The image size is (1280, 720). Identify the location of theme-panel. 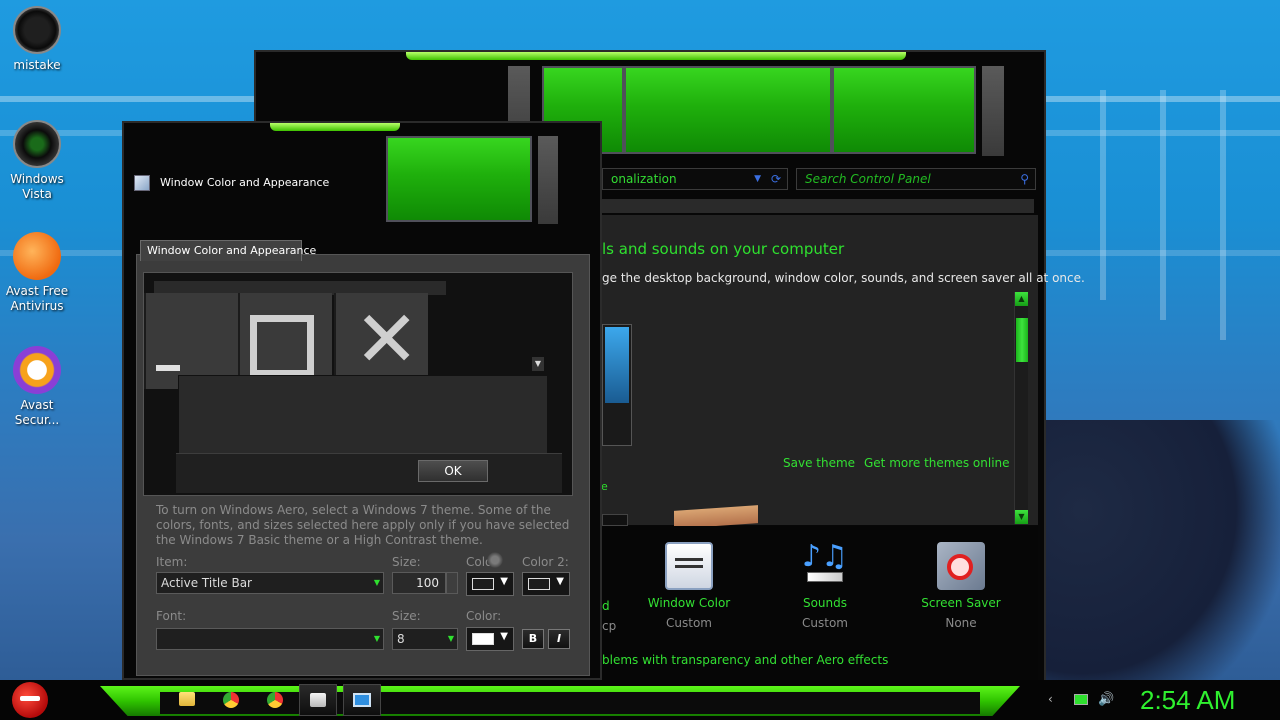
(820, 370).